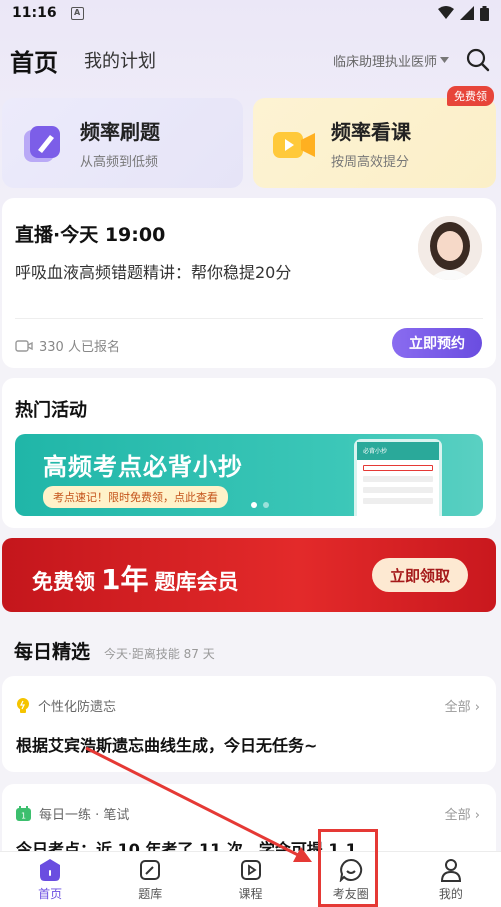 The image size is (501, 907). What do you see at coordinates (159, 654) in the screenshot?
I see `daily-picks-subtitle: 今天·距离技能 87 天` at bounding box center [159, 654].